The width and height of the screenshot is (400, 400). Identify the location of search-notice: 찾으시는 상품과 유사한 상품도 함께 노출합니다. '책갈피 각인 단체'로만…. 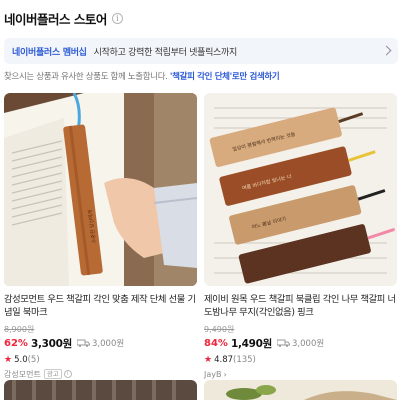
(202, 77).